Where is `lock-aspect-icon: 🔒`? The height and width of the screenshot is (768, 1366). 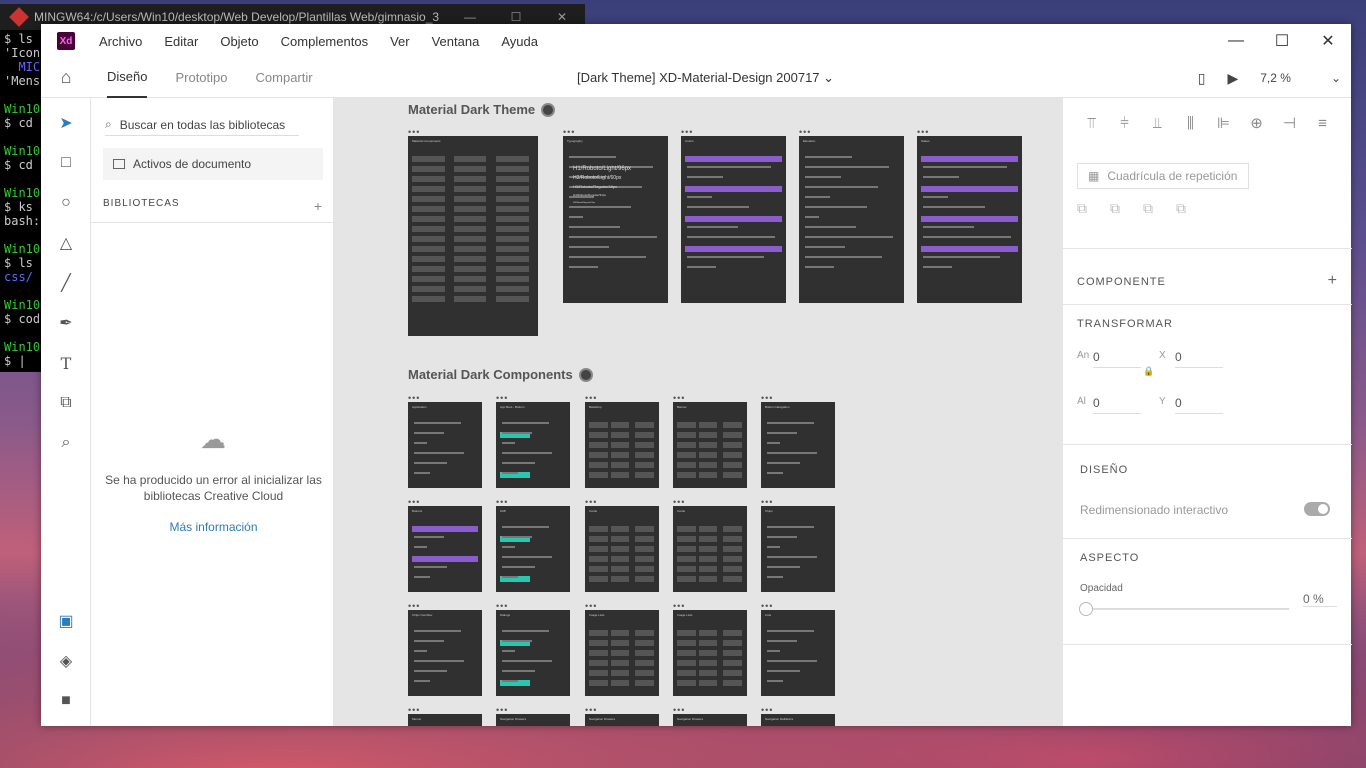
lock-aspect-icon: 🔒 is located at coordinates (1148, 371).